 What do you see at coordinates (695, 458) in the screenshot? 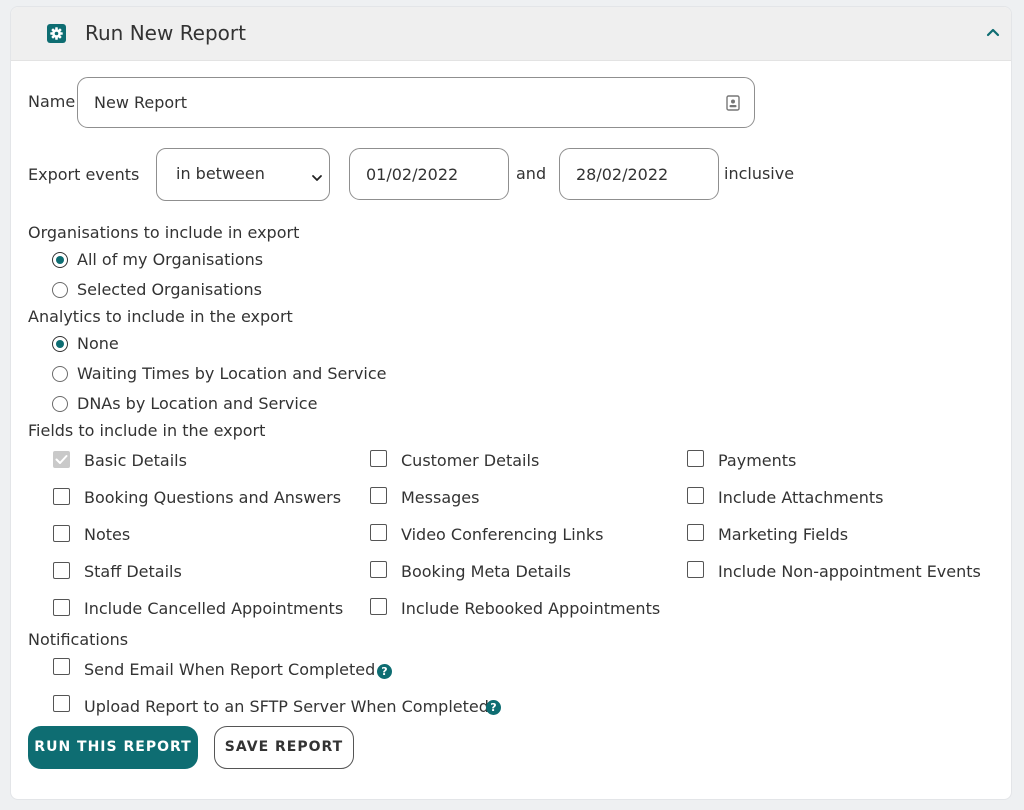
I see `field-payments-checkbox` at bounding box center [695, 458].